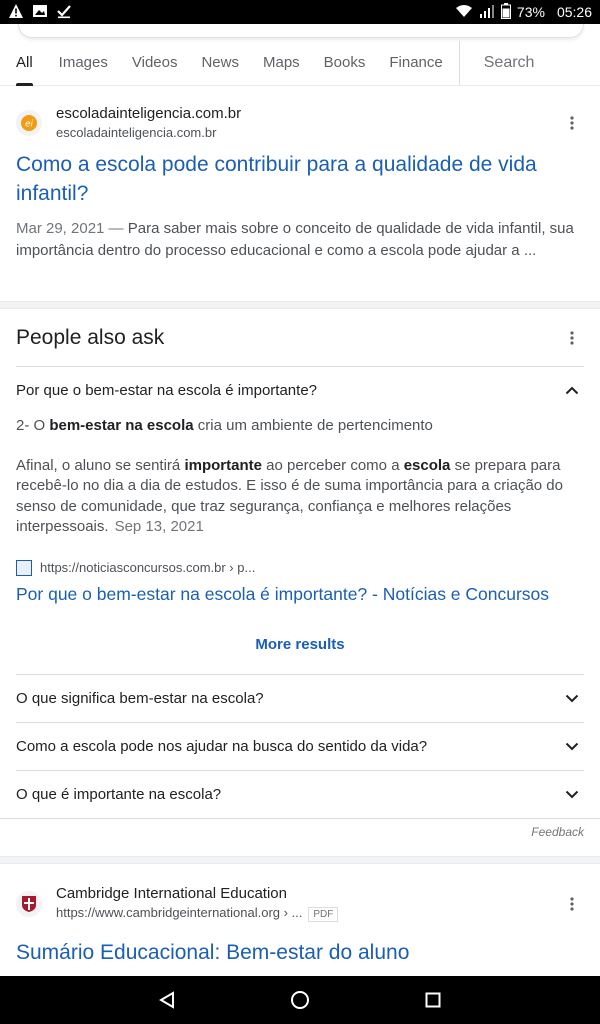  I want to click on recents-square-icon, so click(433, 1000).